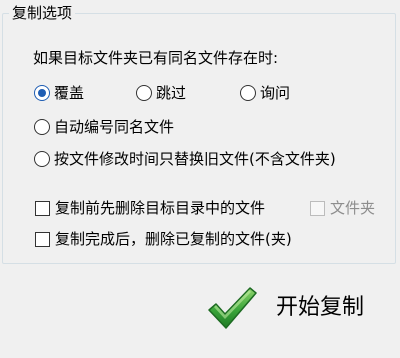 This screenshot has width=400, height=358. I want to click on groupbox-title: 复制选项, so click(42, 13).